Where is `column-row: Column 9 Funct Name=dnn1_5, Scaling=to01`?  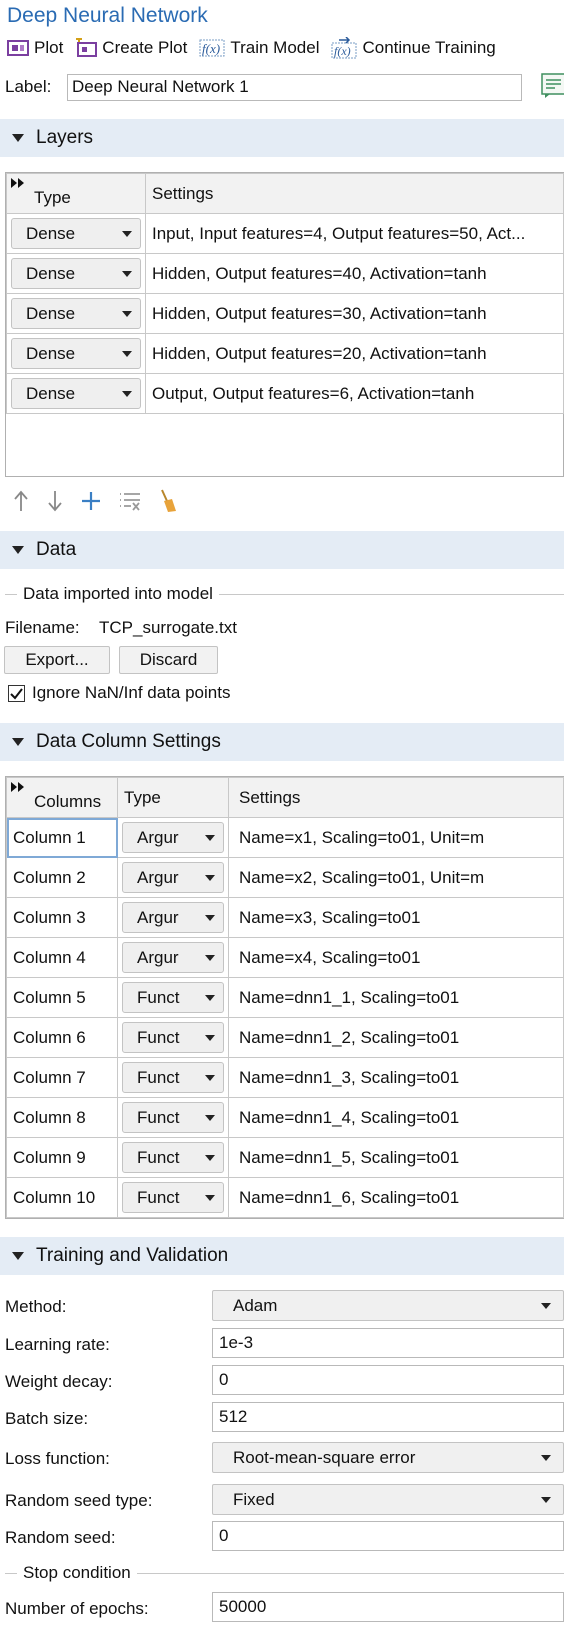
column-row: Column 9 Funct Name=dnn1_5, Scaling=to01 is located at coordinates (285, 1157).